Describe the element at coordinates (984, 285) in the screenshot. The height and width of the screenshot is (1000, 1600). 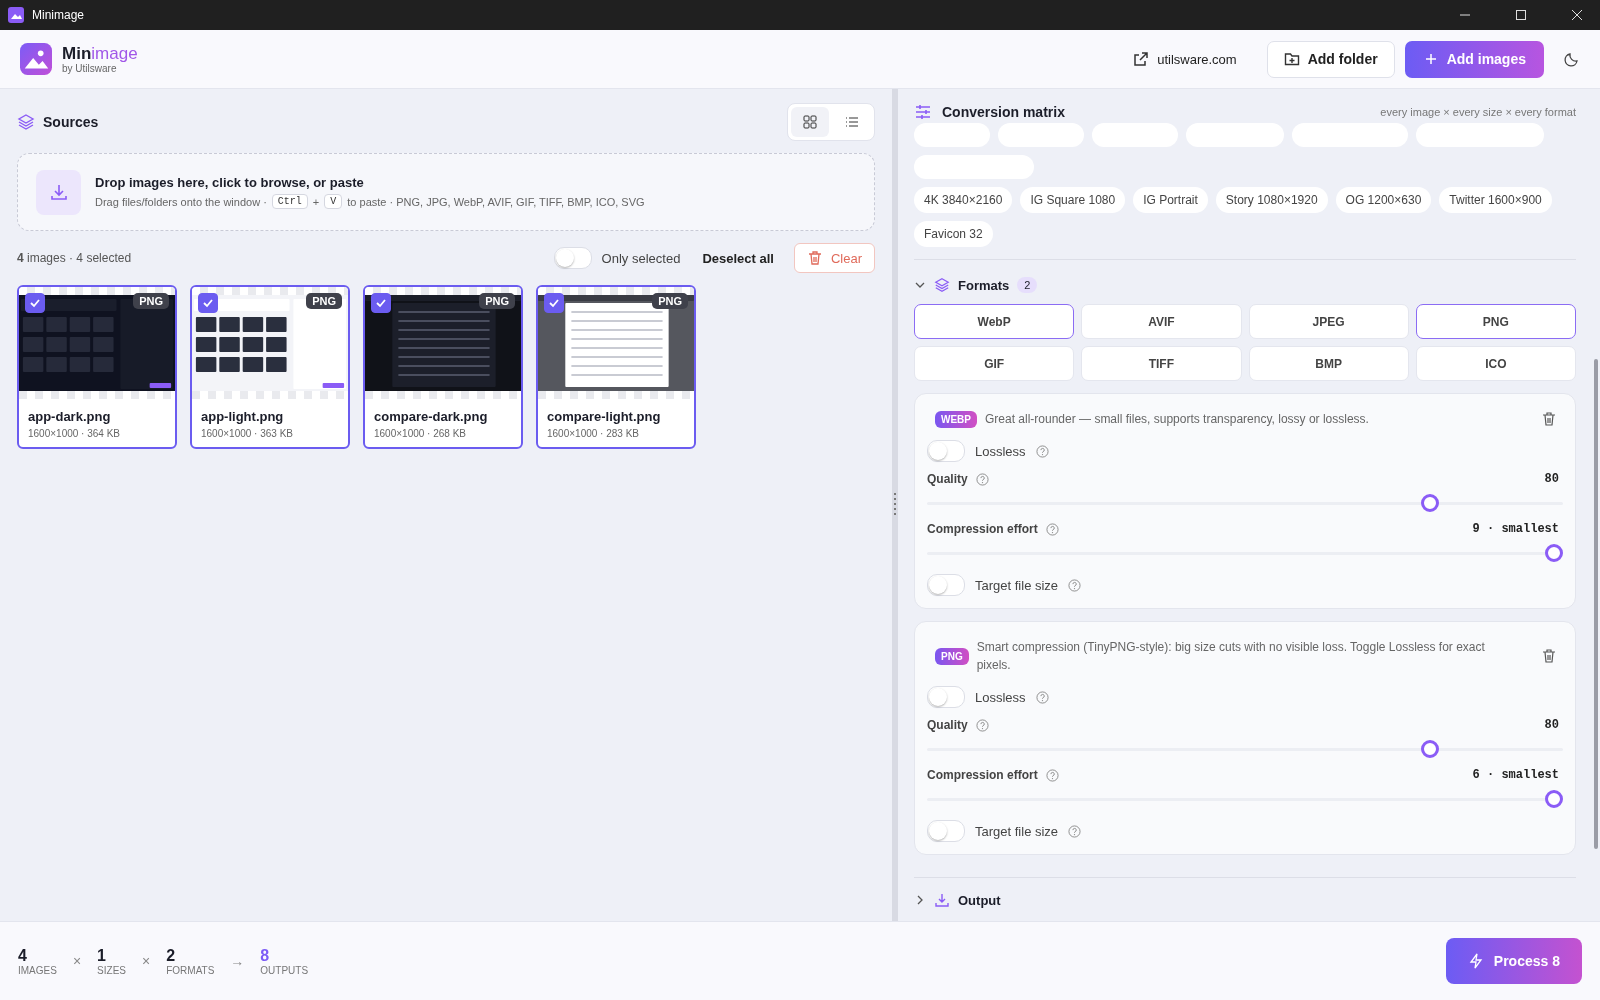
I see `formats-title: Formats` at that location.